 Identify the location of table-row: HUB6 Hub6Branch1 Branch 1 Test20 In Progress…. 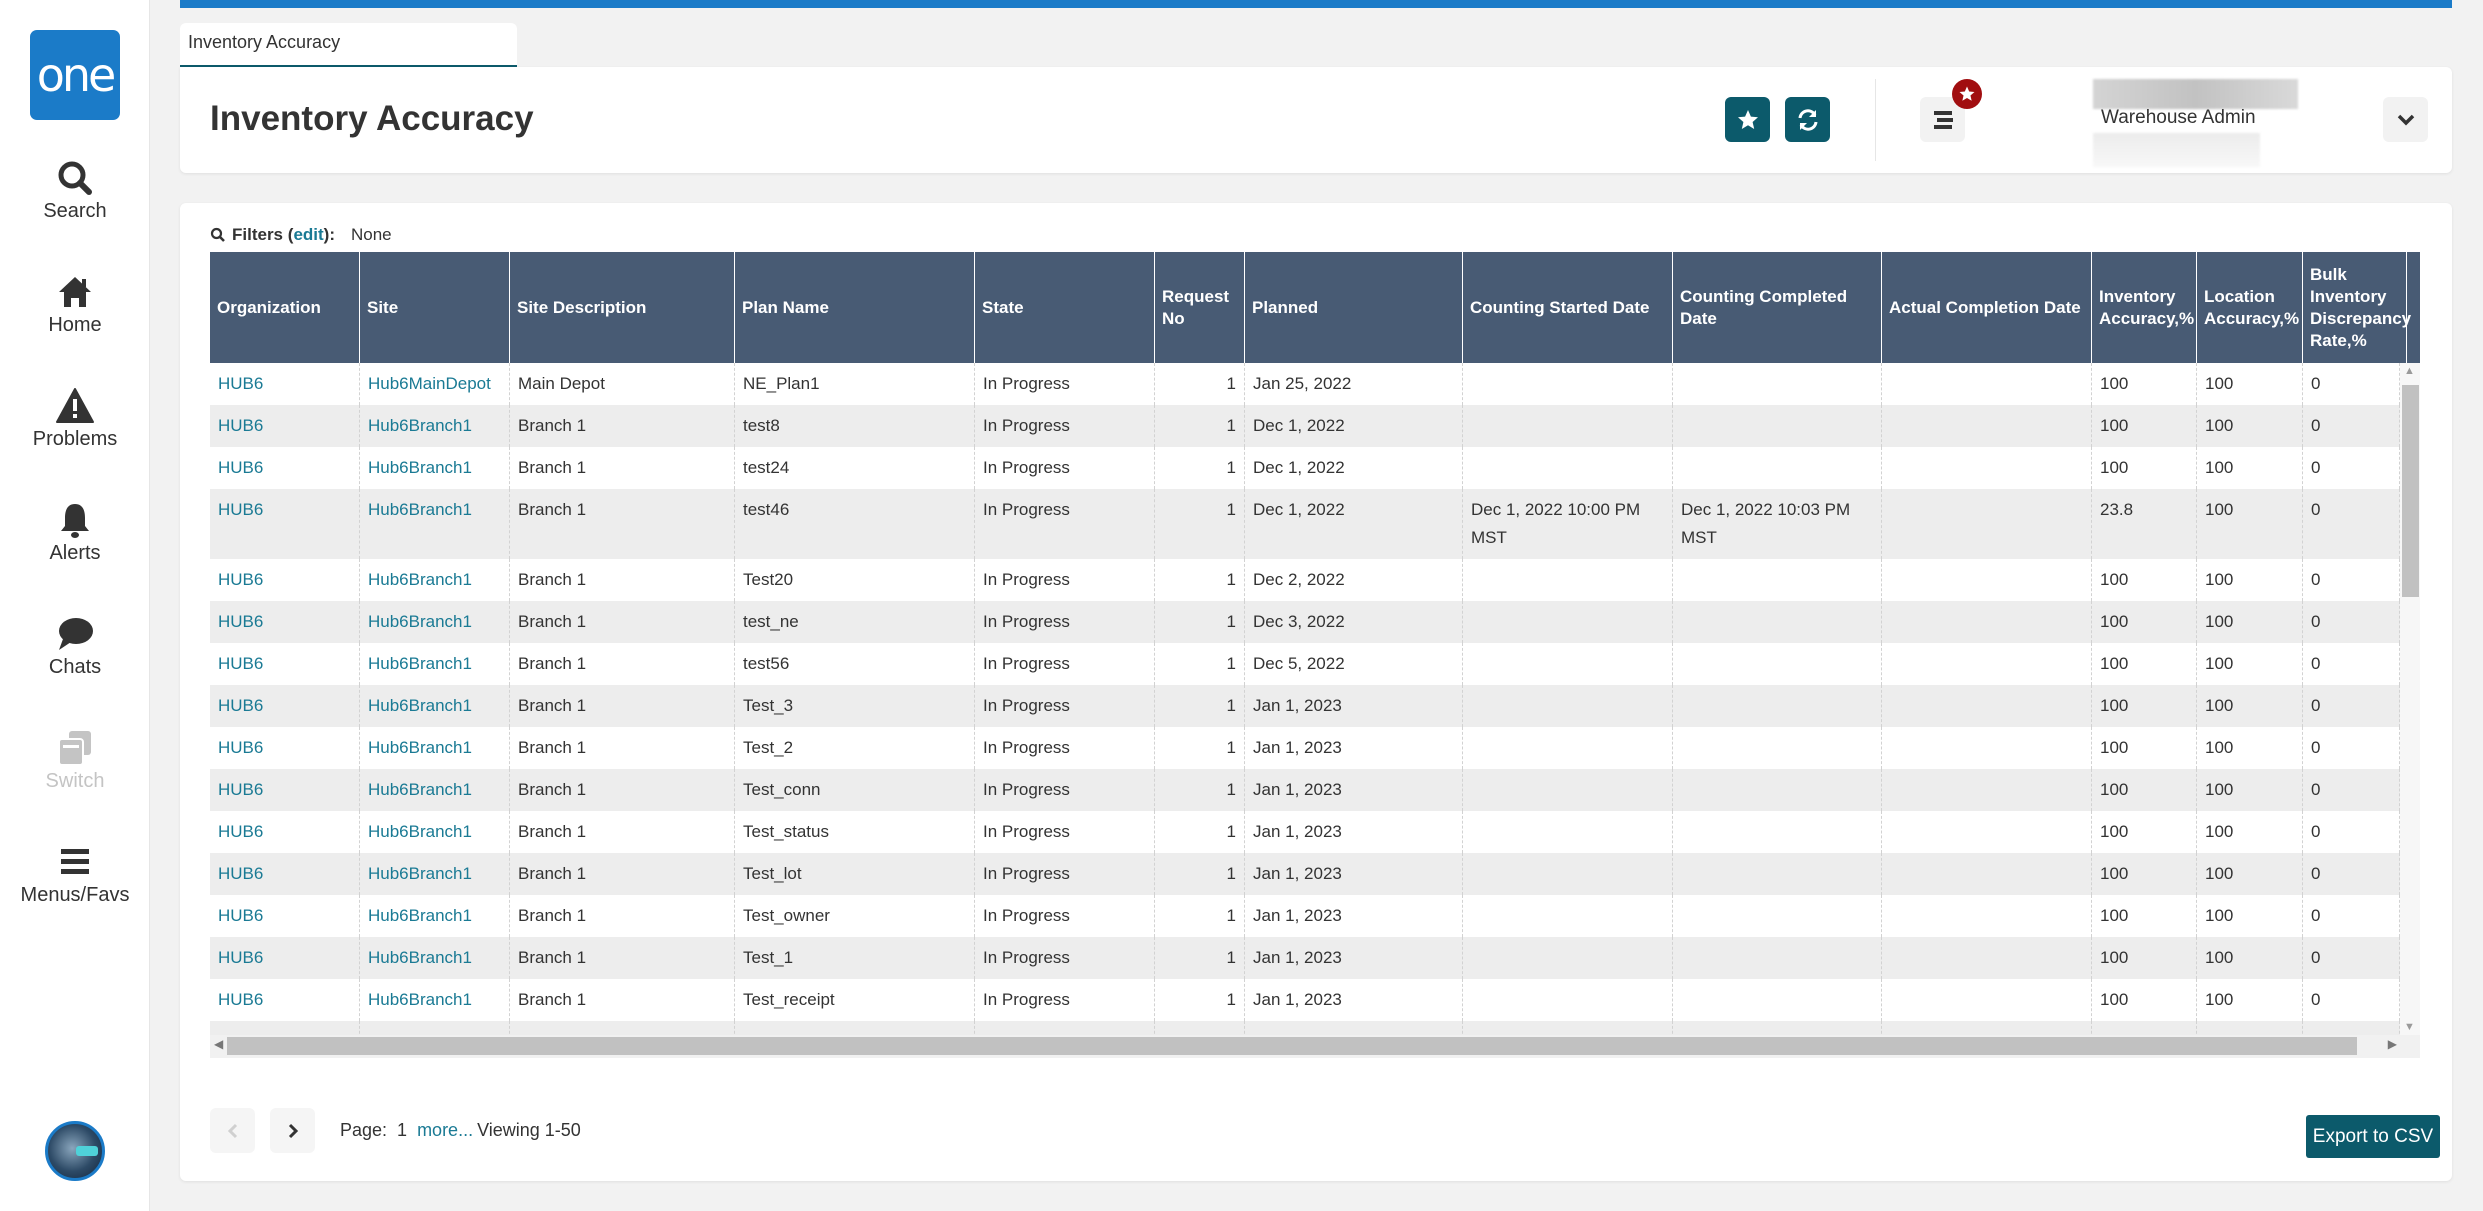
(1305, 580).